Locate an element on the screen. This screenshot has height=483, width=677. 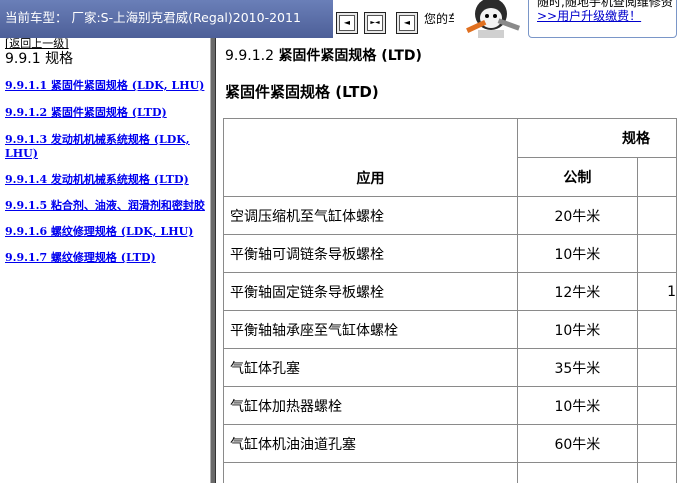
arrow-left-small-icon: ◄ is located at coordinates (407, 23).